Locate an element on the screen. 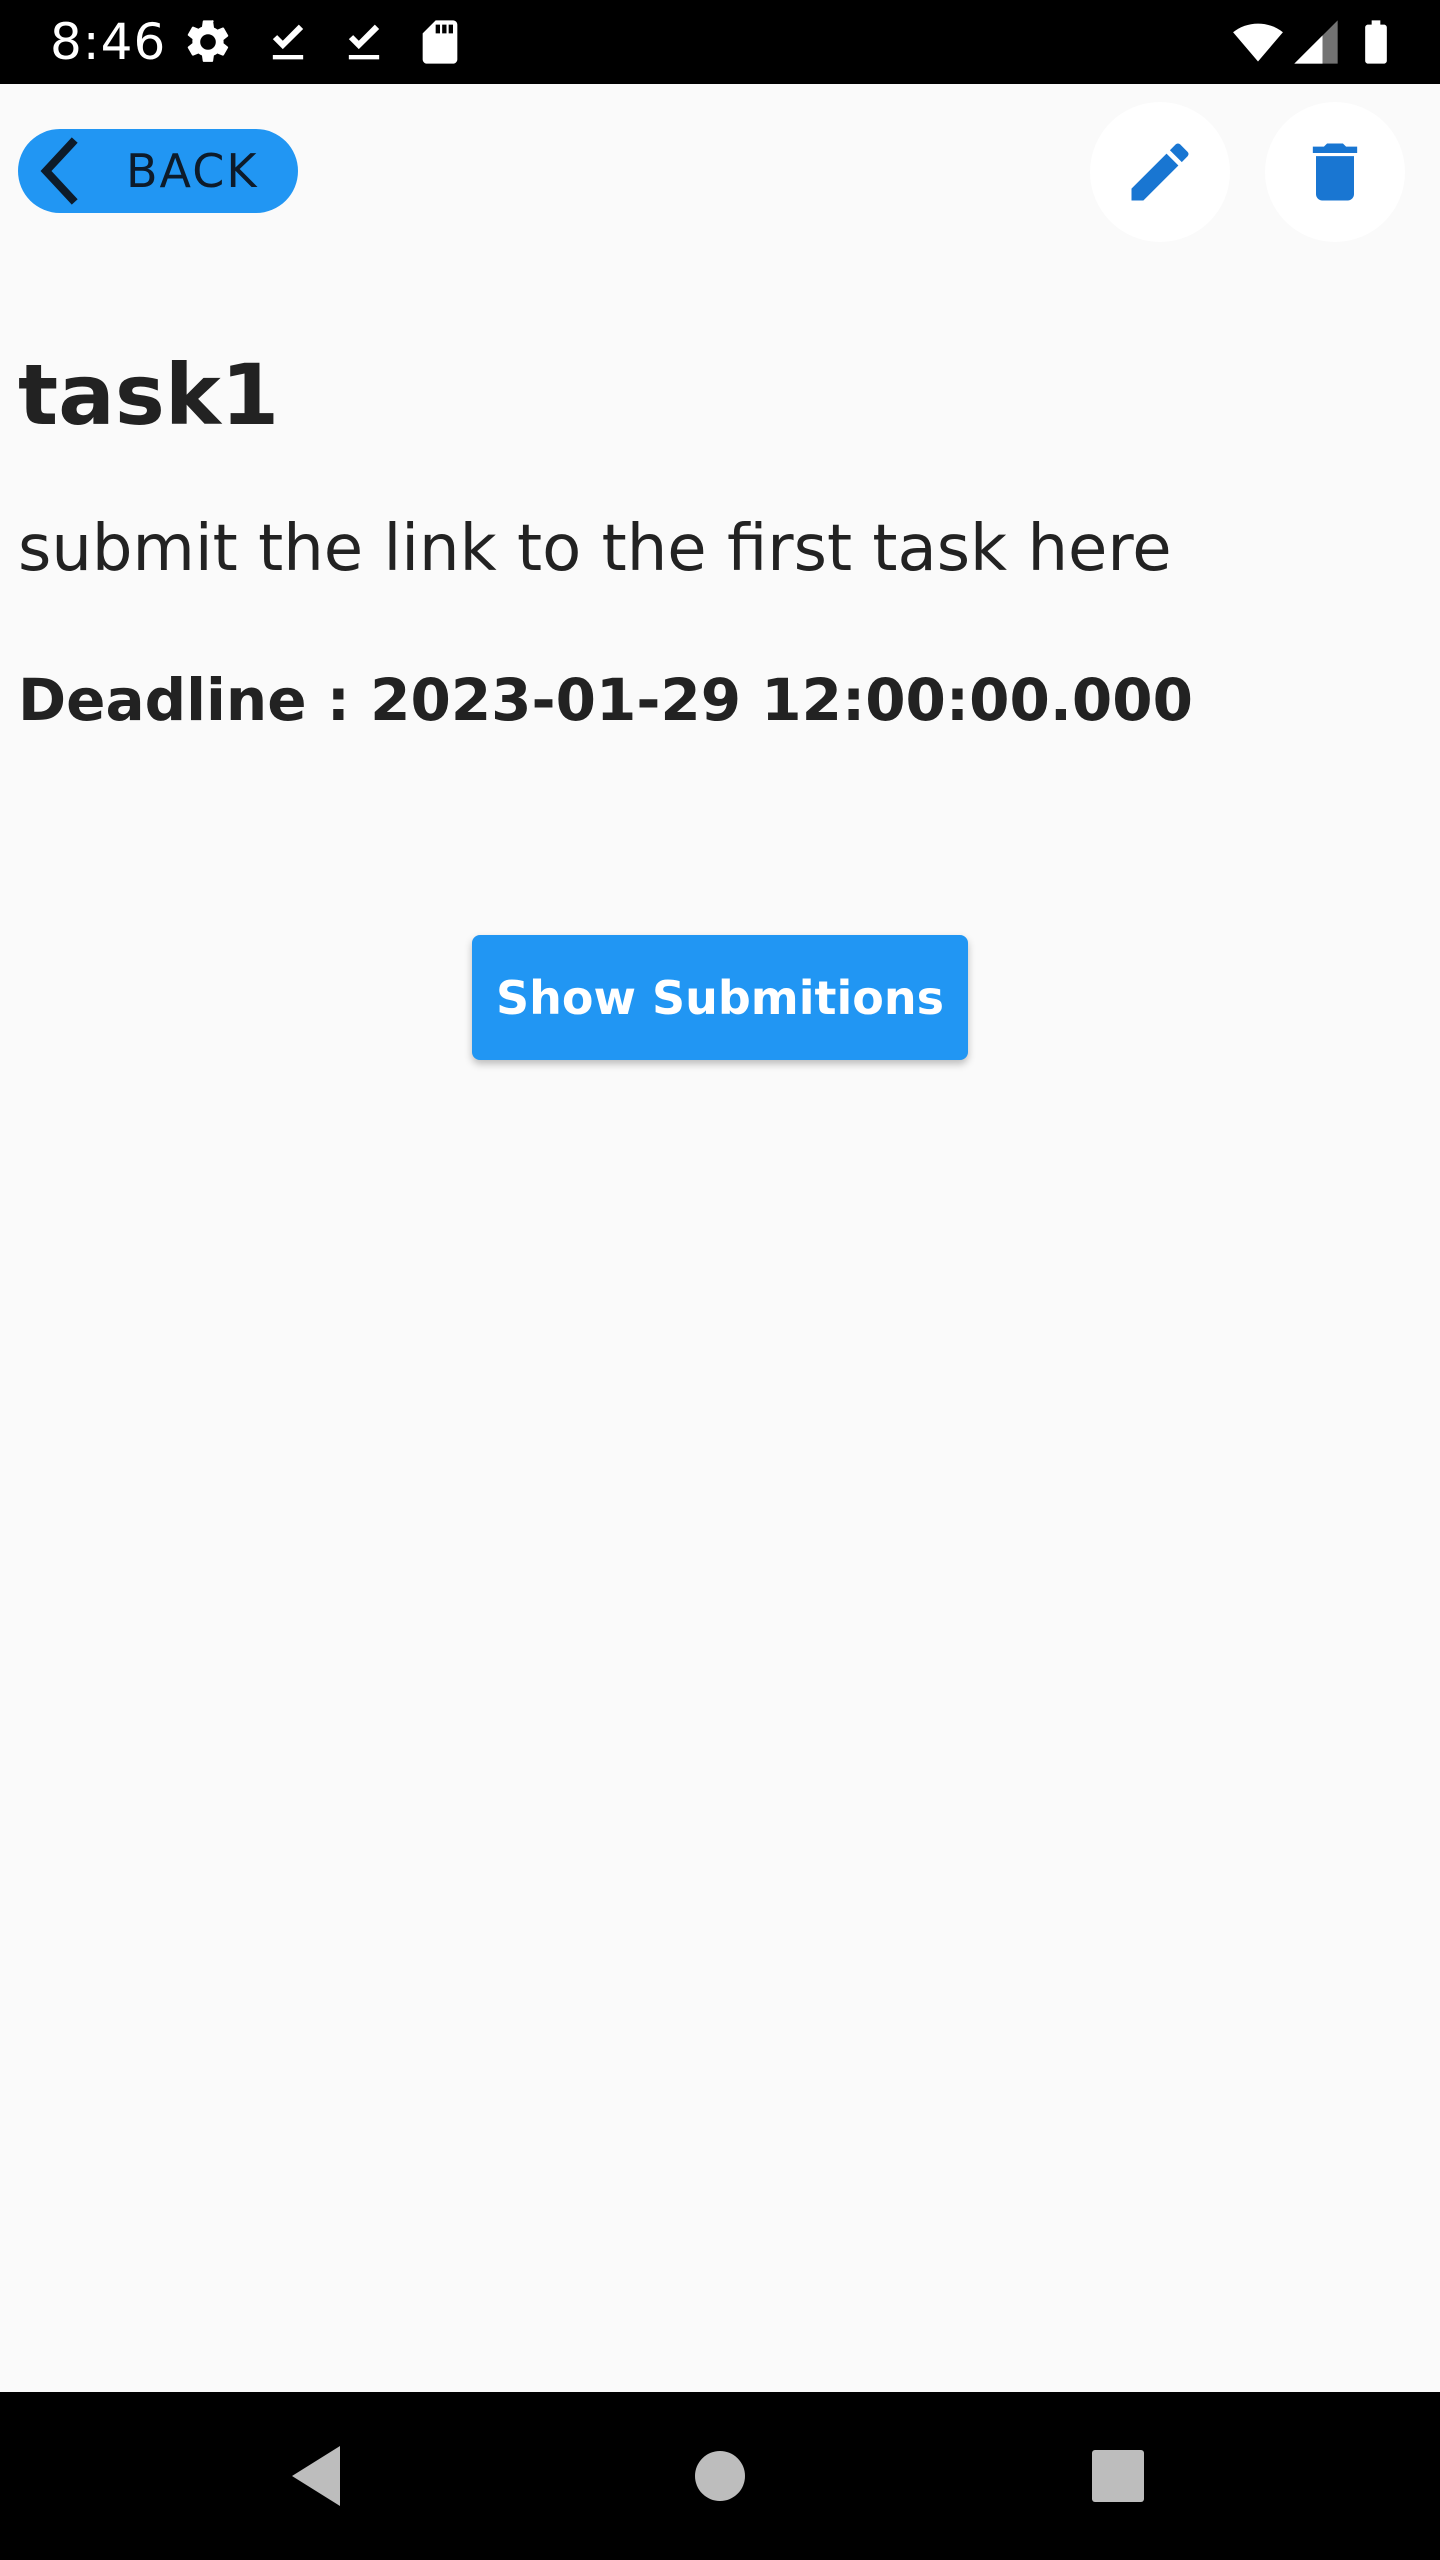  show-submissions-button: Show Submitions is located at coordinates (720, 997).